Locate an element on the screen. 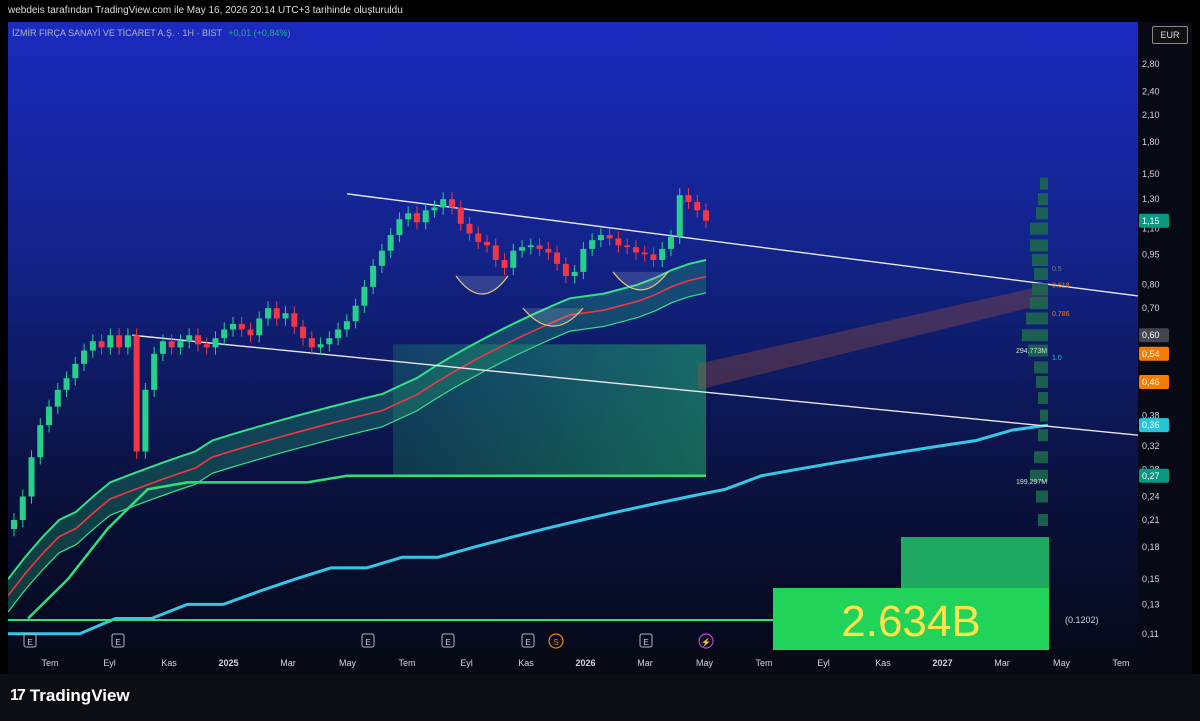 The image size is (1200, 721). volume-profile-label: 199.297M is located at coordinates (1031, 482).